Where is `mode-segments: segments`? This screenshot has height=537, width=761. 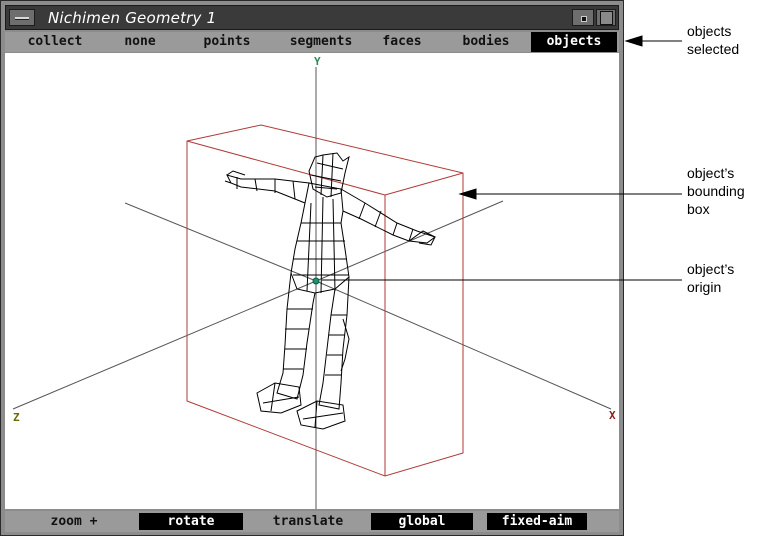 mode-segments: segments is located at coordinates (321, 42).